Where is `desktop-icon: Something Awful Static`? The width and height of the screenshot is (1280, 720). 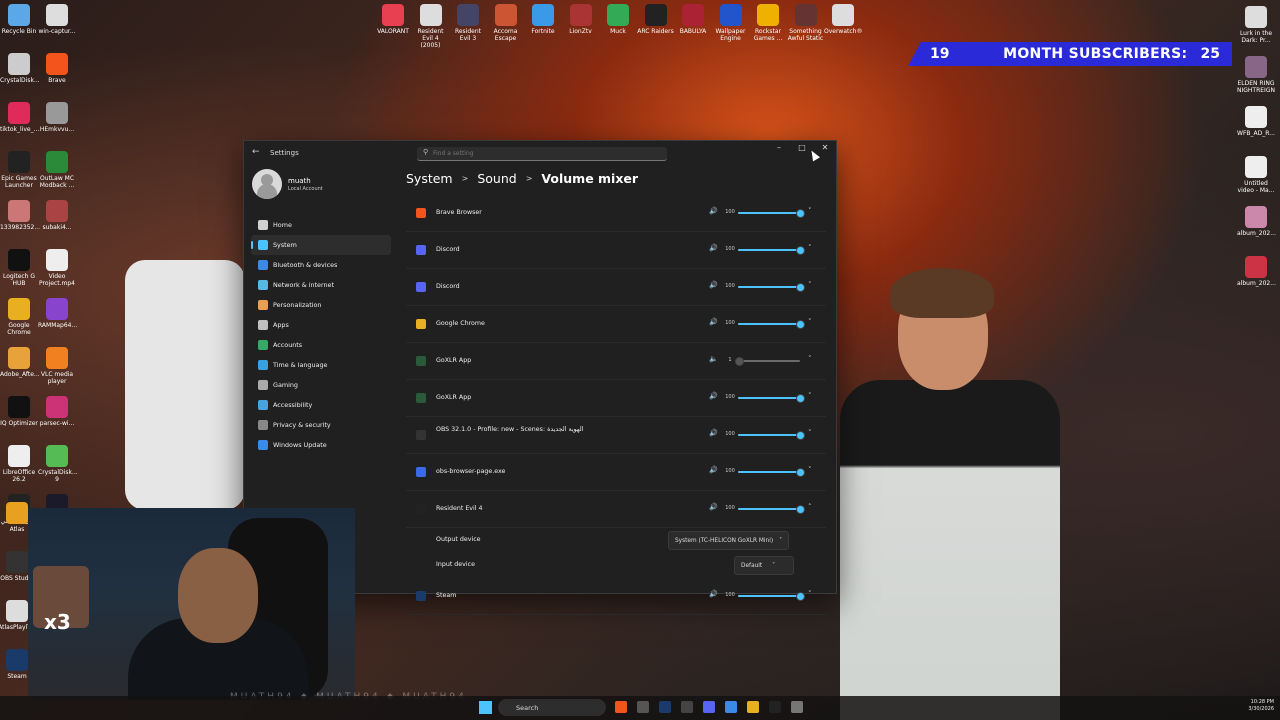 desktop-icon: Something Awful Static is located at coordinates (806, 23).